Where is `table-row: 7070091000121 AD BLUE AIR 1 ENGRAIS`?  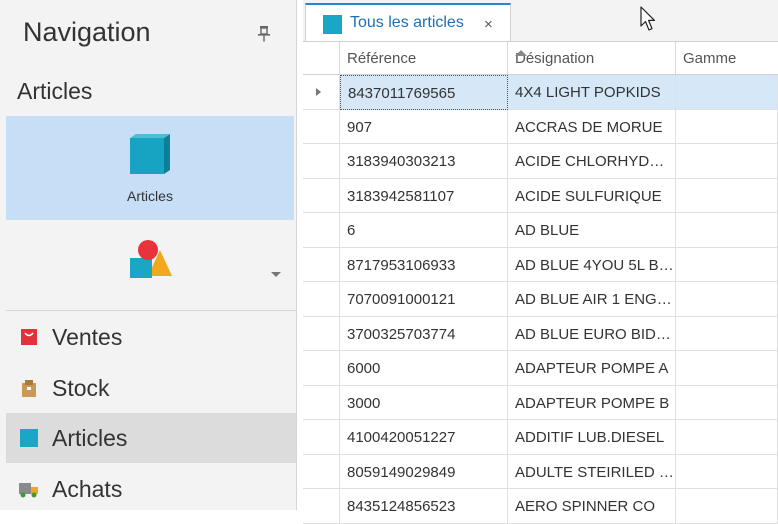 table-row: 7070091000121 AD BLUE AIR 1 ENGRAIS is located at coordinates (540, 299).